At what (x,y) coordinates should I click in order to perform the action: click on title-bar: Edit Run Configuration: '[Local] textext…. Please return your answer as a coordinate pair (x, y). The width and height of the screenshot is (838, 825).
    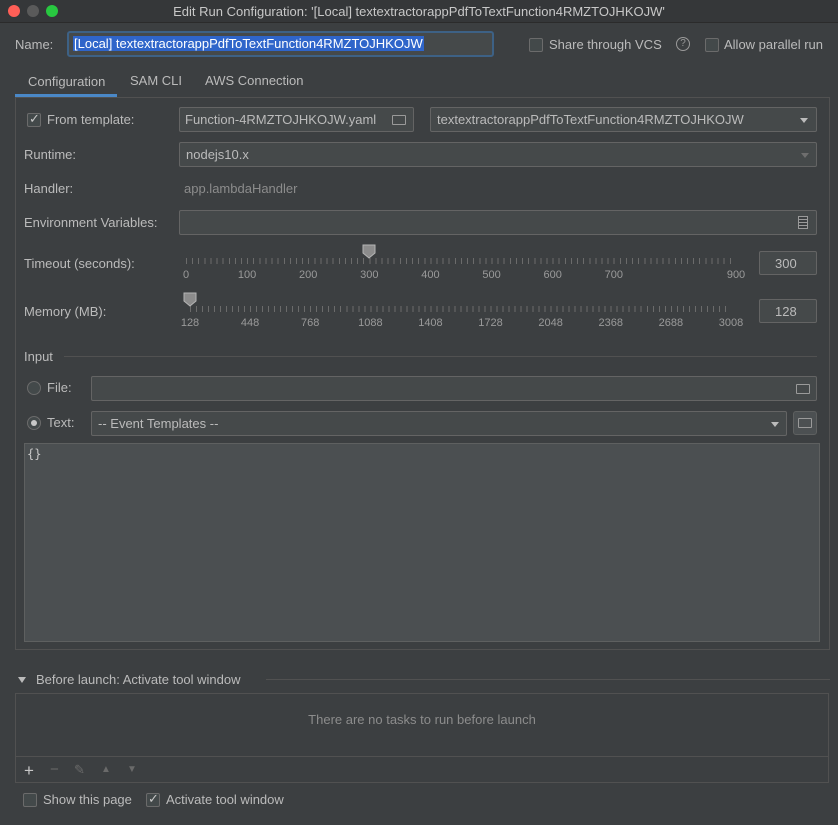
    Looking at the image, I should click on (419, 11).